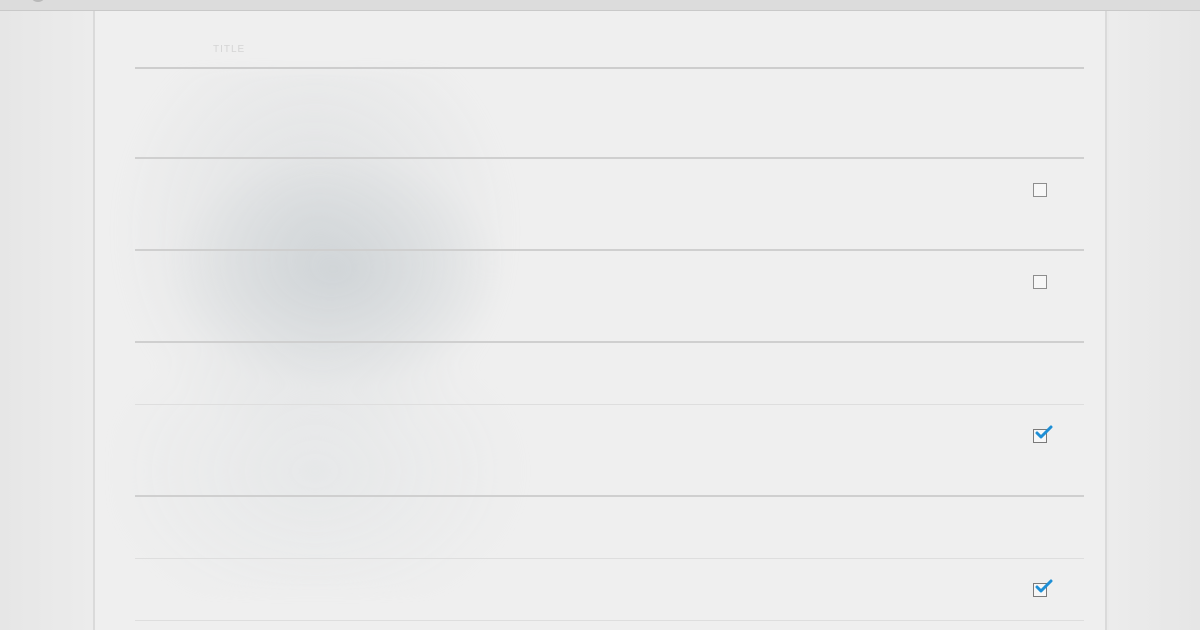 The height and width of the screenshot is (630, 1200). What do you see at coordinates (600, 5) in the screenshot?
I see `top-toolbar-strip` at bounding box center [600, 5].